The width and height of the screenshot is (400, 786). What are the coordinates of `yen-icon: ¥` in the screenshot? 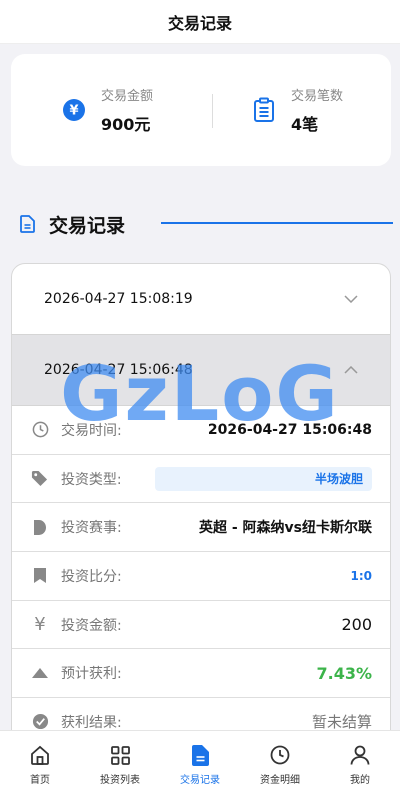 It's located at (40, 625).